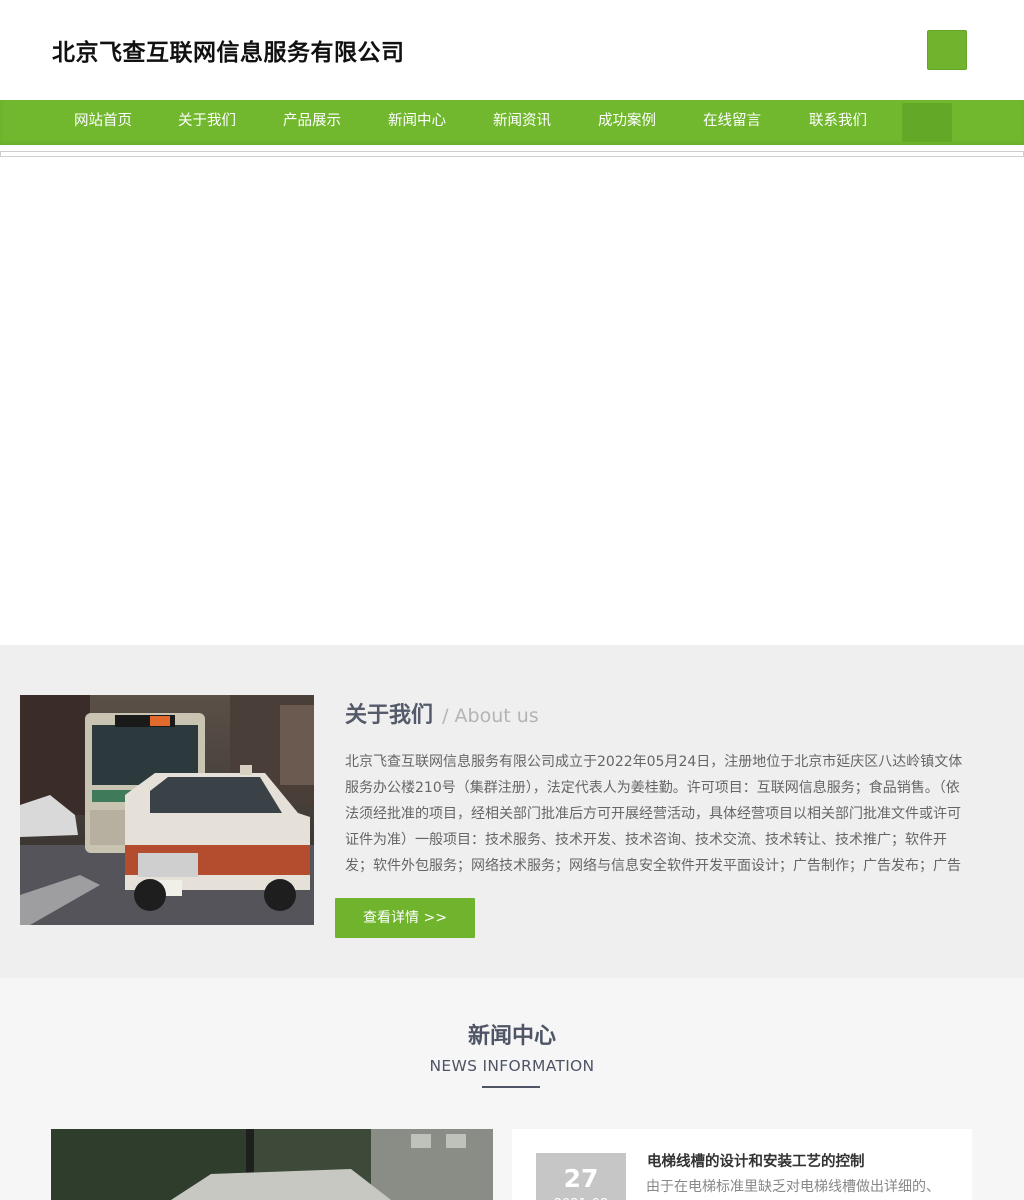  What do you see at coordinates (417, 122) in the screenshot?
I see `nav-item-news-center: 新闻中心` at bounding box center [417, 122].